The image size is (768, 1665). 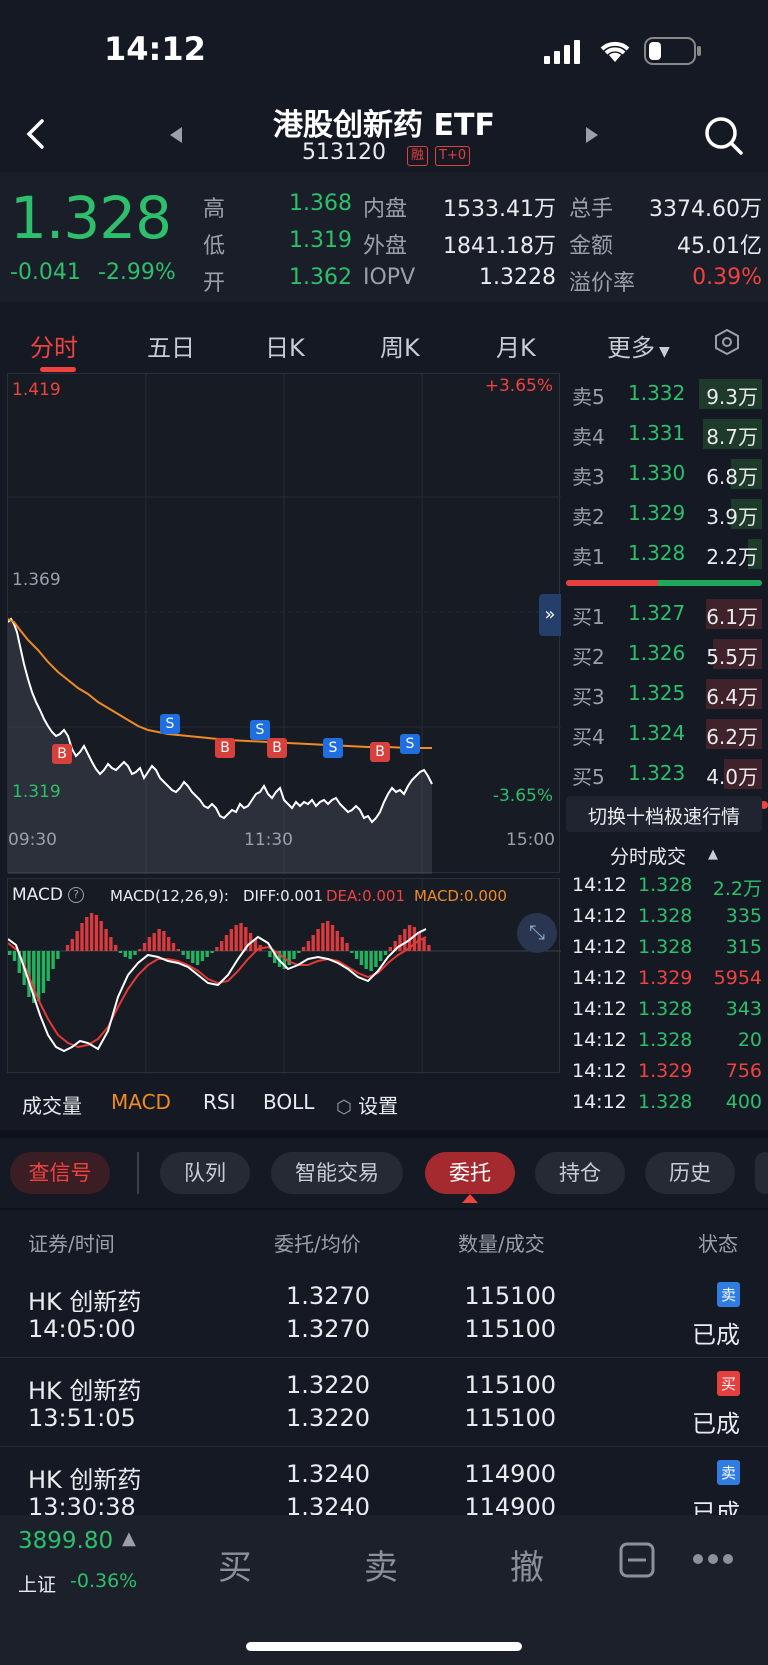 What do you see at coordinates (385, 209) in the screenshot?
I see `inner-label: 内盘` at bounding box center [385, 209].